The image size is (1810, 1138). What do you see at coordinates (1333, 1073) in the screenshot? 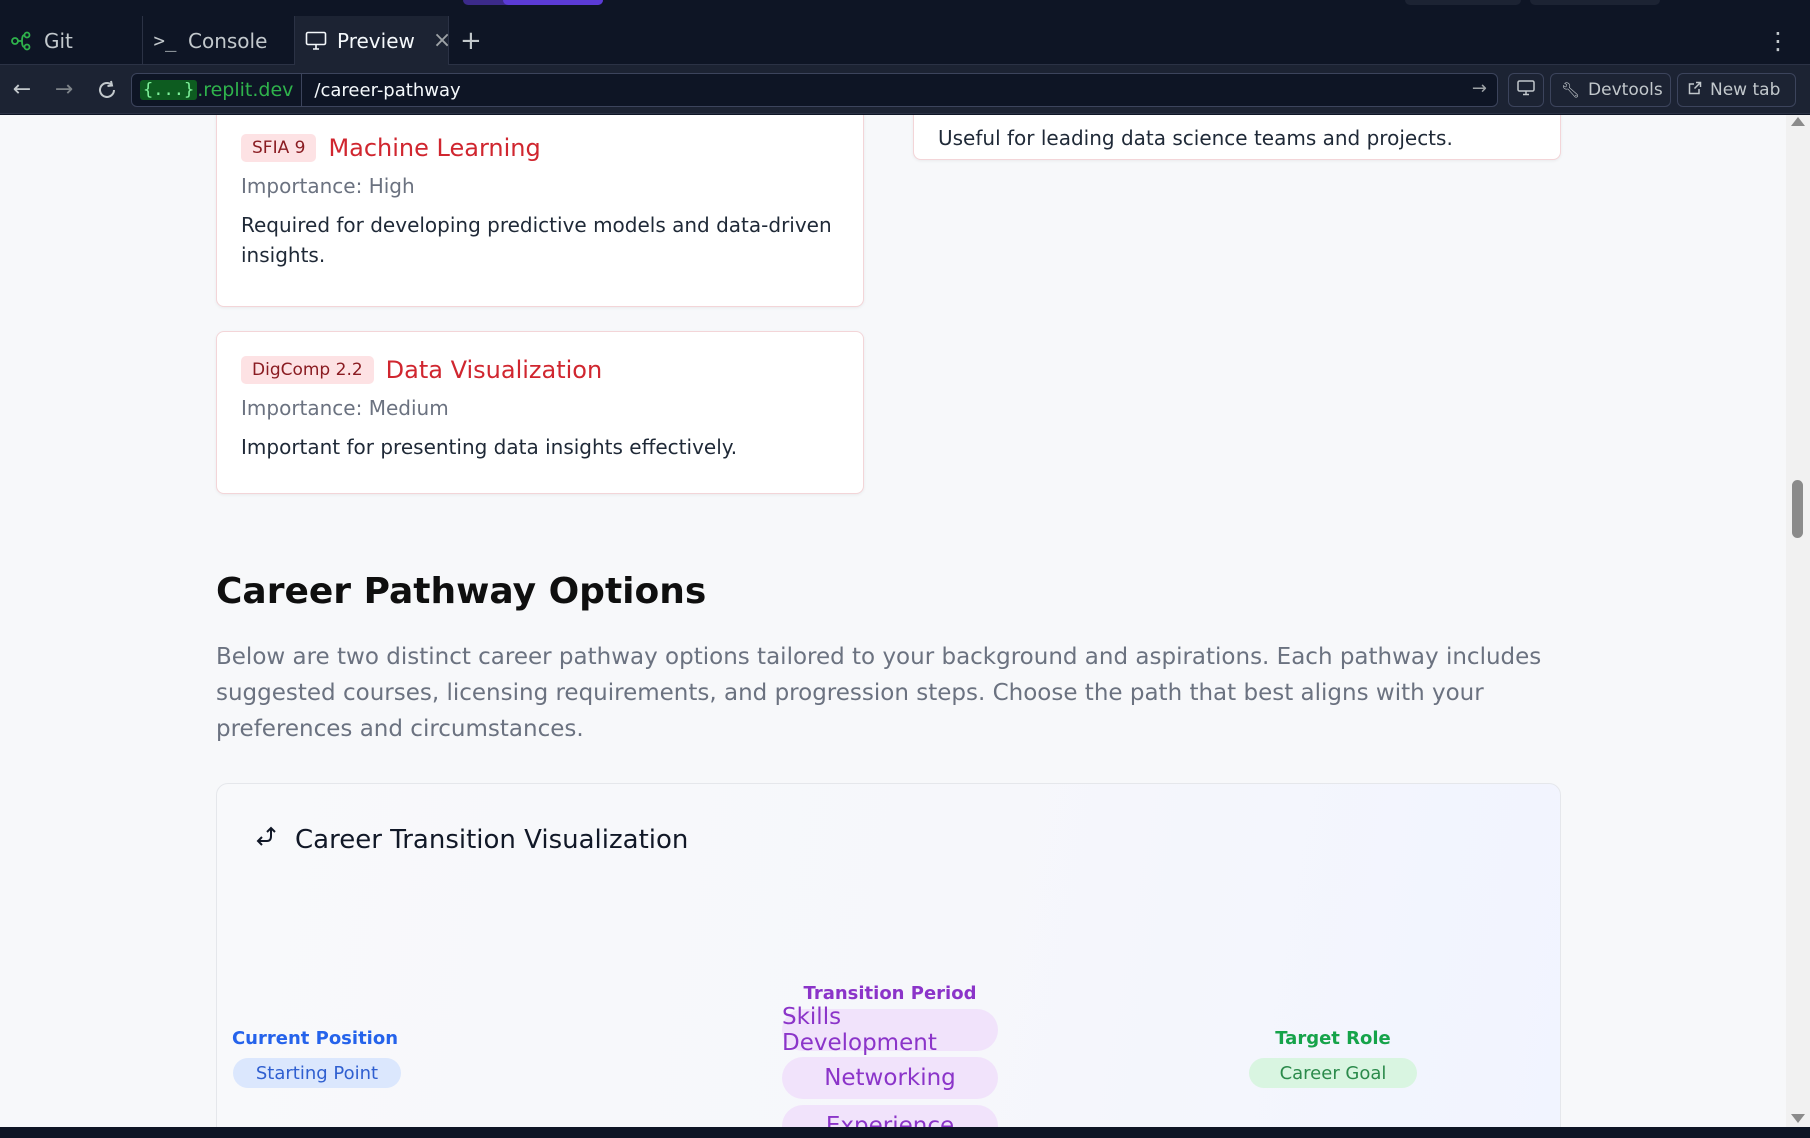
I see `career-goal-tag: Career Goal` at bounding box center [1333, 1073].